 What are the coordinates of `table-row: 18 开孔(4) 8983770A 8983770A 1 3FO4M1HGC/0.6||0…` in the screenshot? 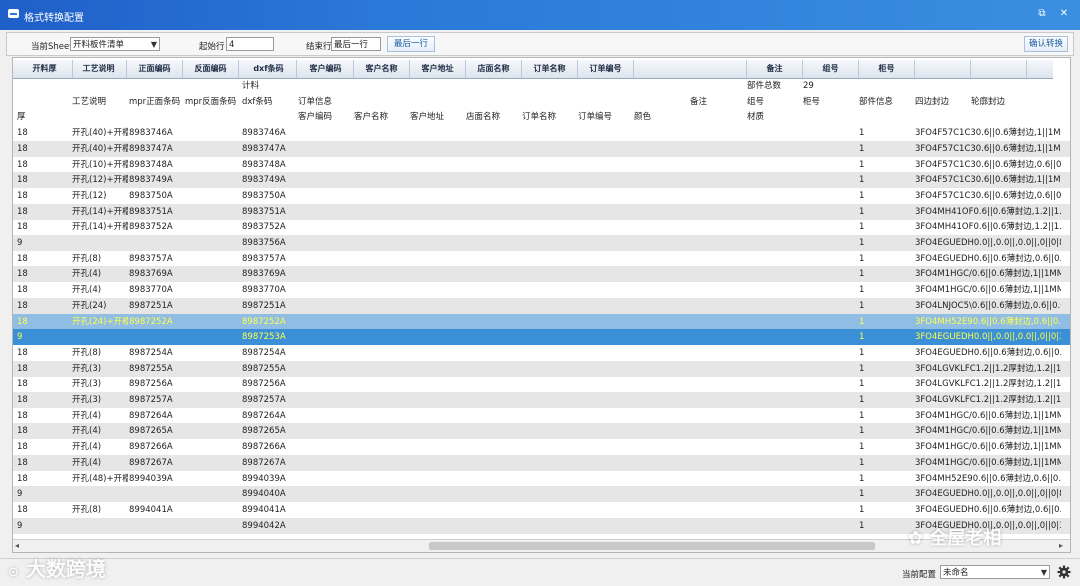 It's located at (541, 290).